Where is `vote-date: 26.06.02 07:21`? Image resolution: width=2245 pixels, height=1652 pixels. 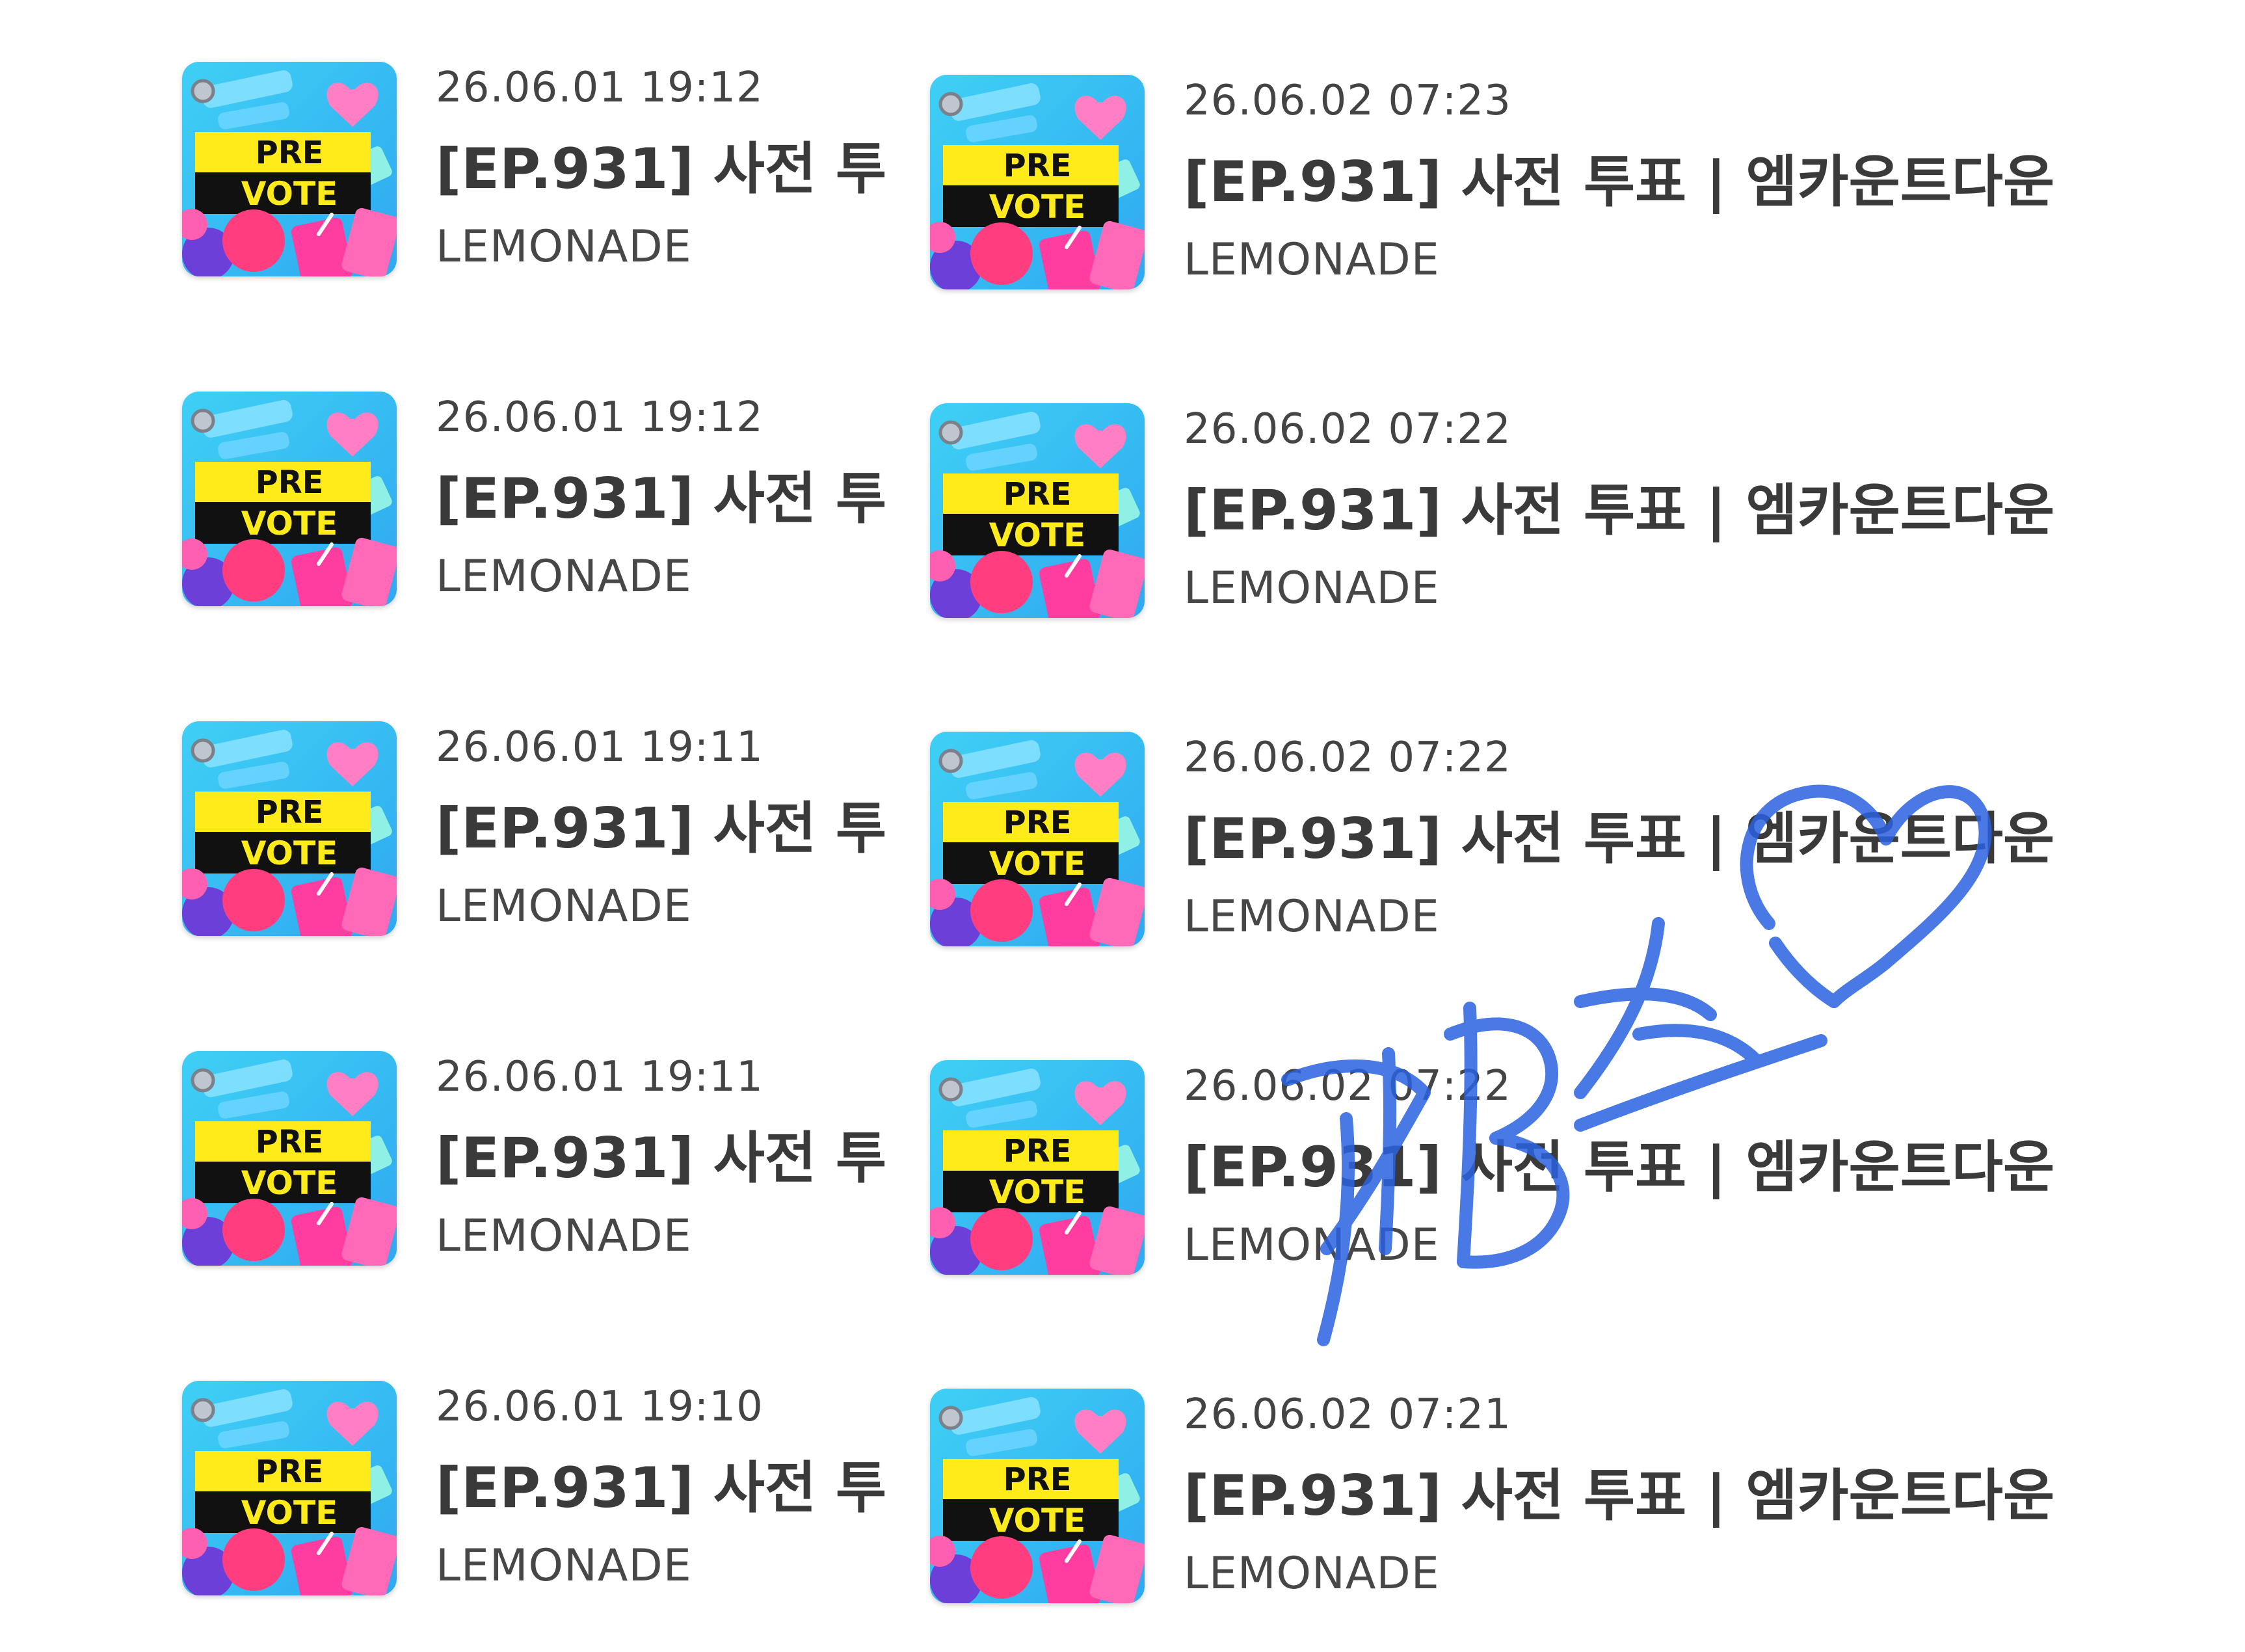 vote-date: 26.06.02 07:21 is located at coordinates (1347, 1415).